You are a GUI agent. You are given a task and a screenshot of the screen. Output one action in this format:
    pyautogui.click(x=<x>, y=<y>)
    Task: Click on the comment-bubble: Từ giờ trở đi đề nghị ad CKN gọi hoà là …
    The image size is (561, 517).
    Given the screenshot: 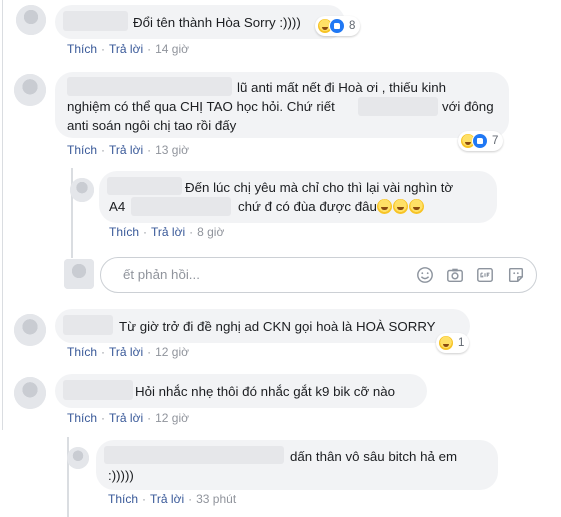 What is the action you would take?
    pyautogui.click(x=262, y=326)
    